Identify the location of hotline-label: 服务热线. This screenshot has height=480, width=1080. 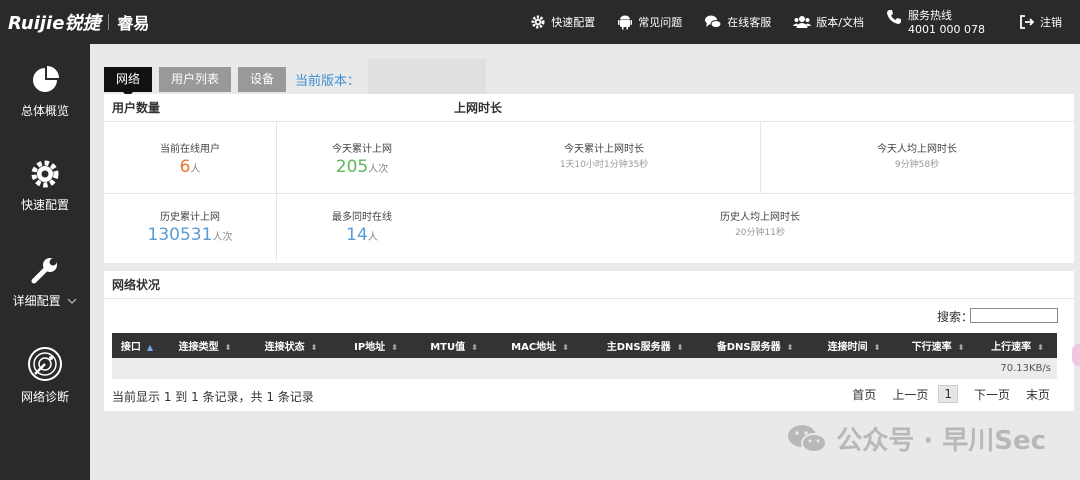
(930, 15).